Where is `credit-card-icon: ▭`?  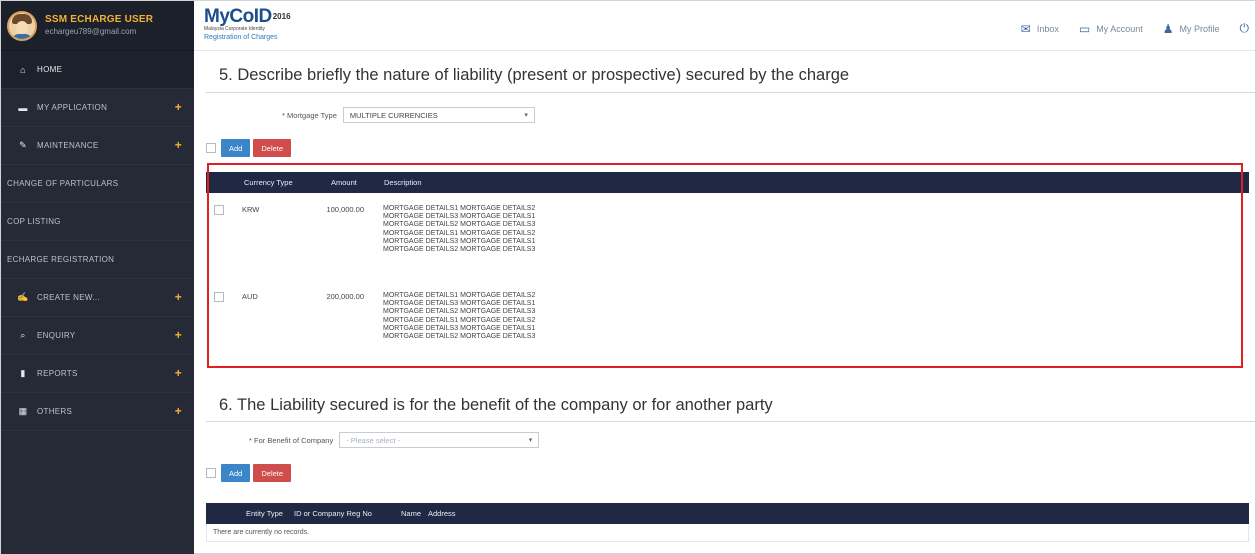 credit-card-icon: ▭ is located at coordinates (1084, 28).